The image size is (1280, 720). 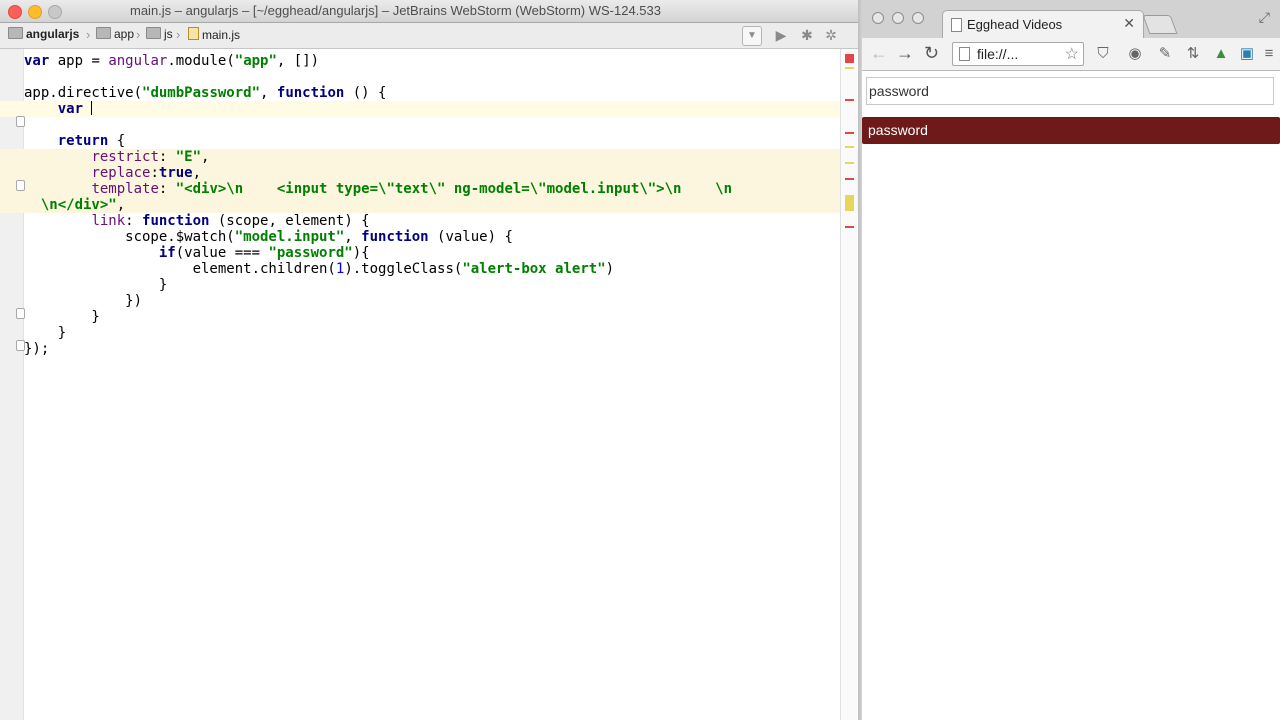 I want to click on code-token: }, so click(x=62, y=317).